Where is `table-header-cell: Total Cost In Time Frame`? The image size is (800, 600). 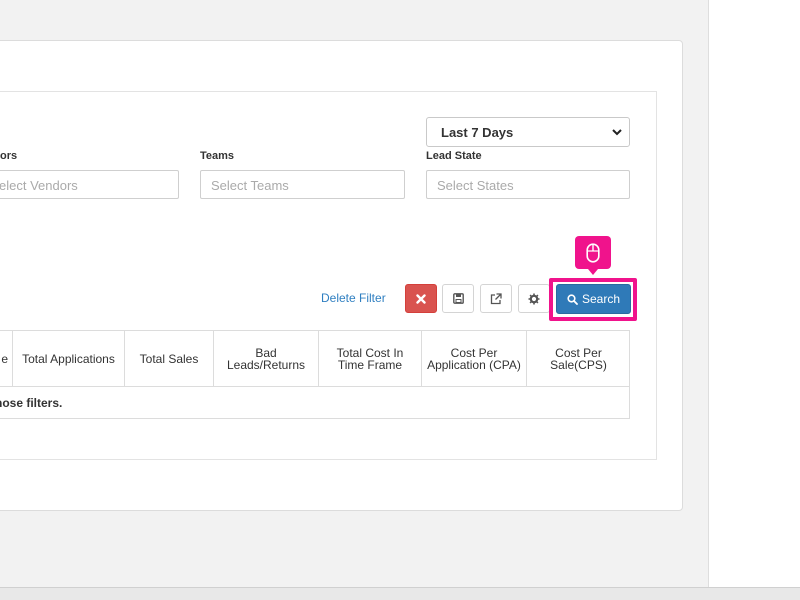 table-header-cell: Total Cost In Time Frame is located at coordinates (370, 358).